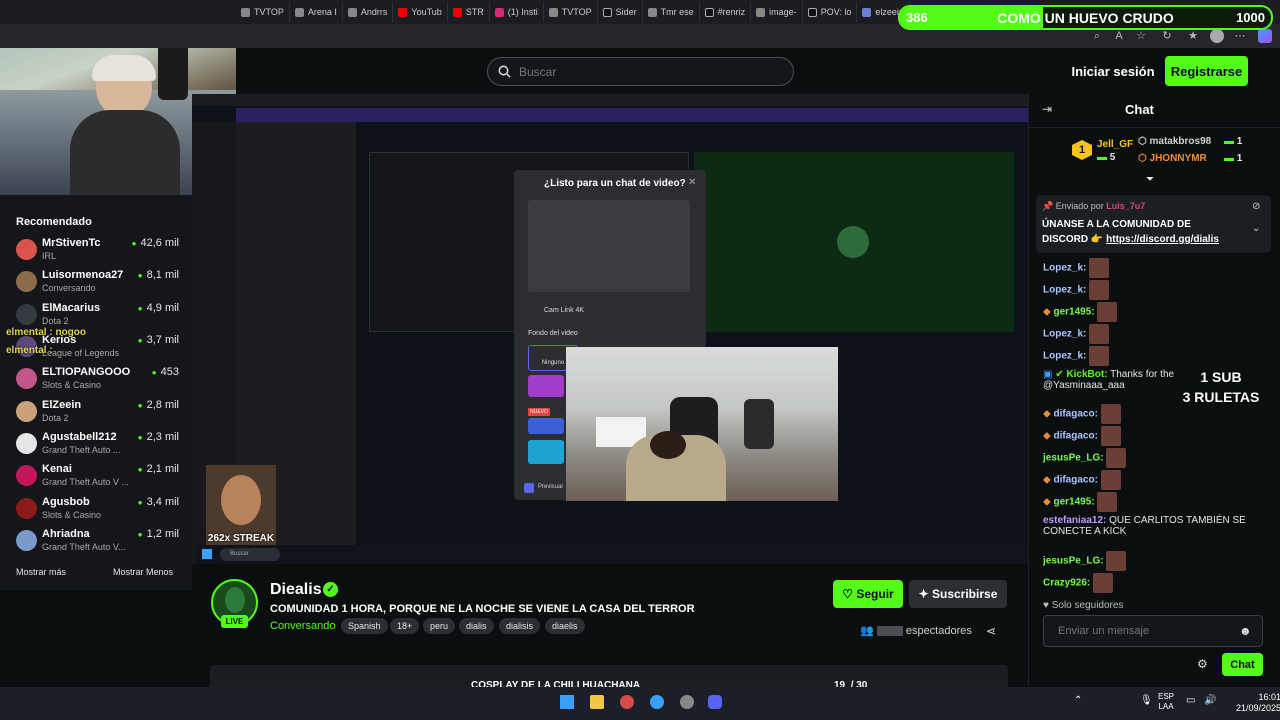 The height and width of the screenshot is (720, 1280). I want to click on sidebar-item-channel: MrStivenTc IRL 42,6 mil, so click(96, 251).